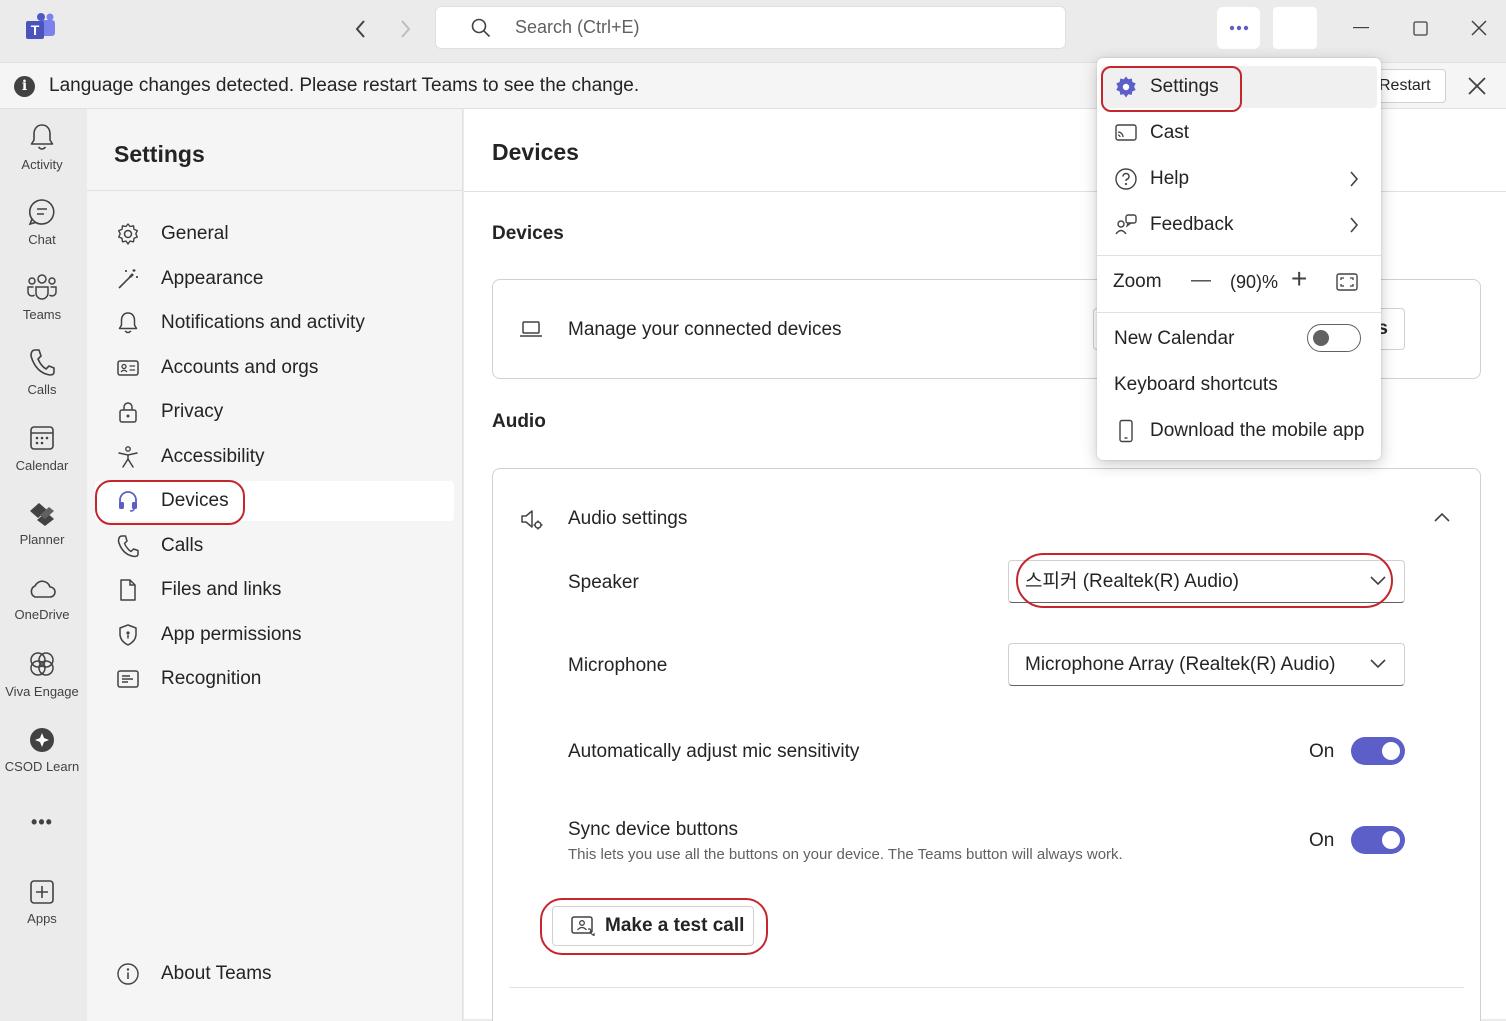 This screenshot has height=1021, width=1506. Describe the element at coordinates (535, 152) in the screenshot. I see `page-title: Devices` at that location.